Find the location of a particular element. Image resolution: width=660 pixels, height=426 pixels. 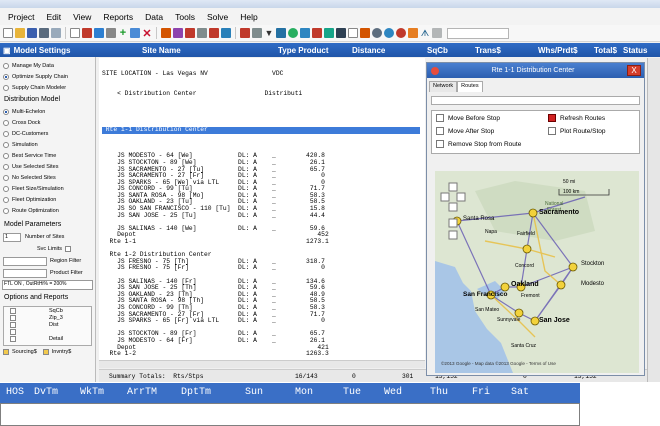

link-icon is located at coordinates (437, 33).